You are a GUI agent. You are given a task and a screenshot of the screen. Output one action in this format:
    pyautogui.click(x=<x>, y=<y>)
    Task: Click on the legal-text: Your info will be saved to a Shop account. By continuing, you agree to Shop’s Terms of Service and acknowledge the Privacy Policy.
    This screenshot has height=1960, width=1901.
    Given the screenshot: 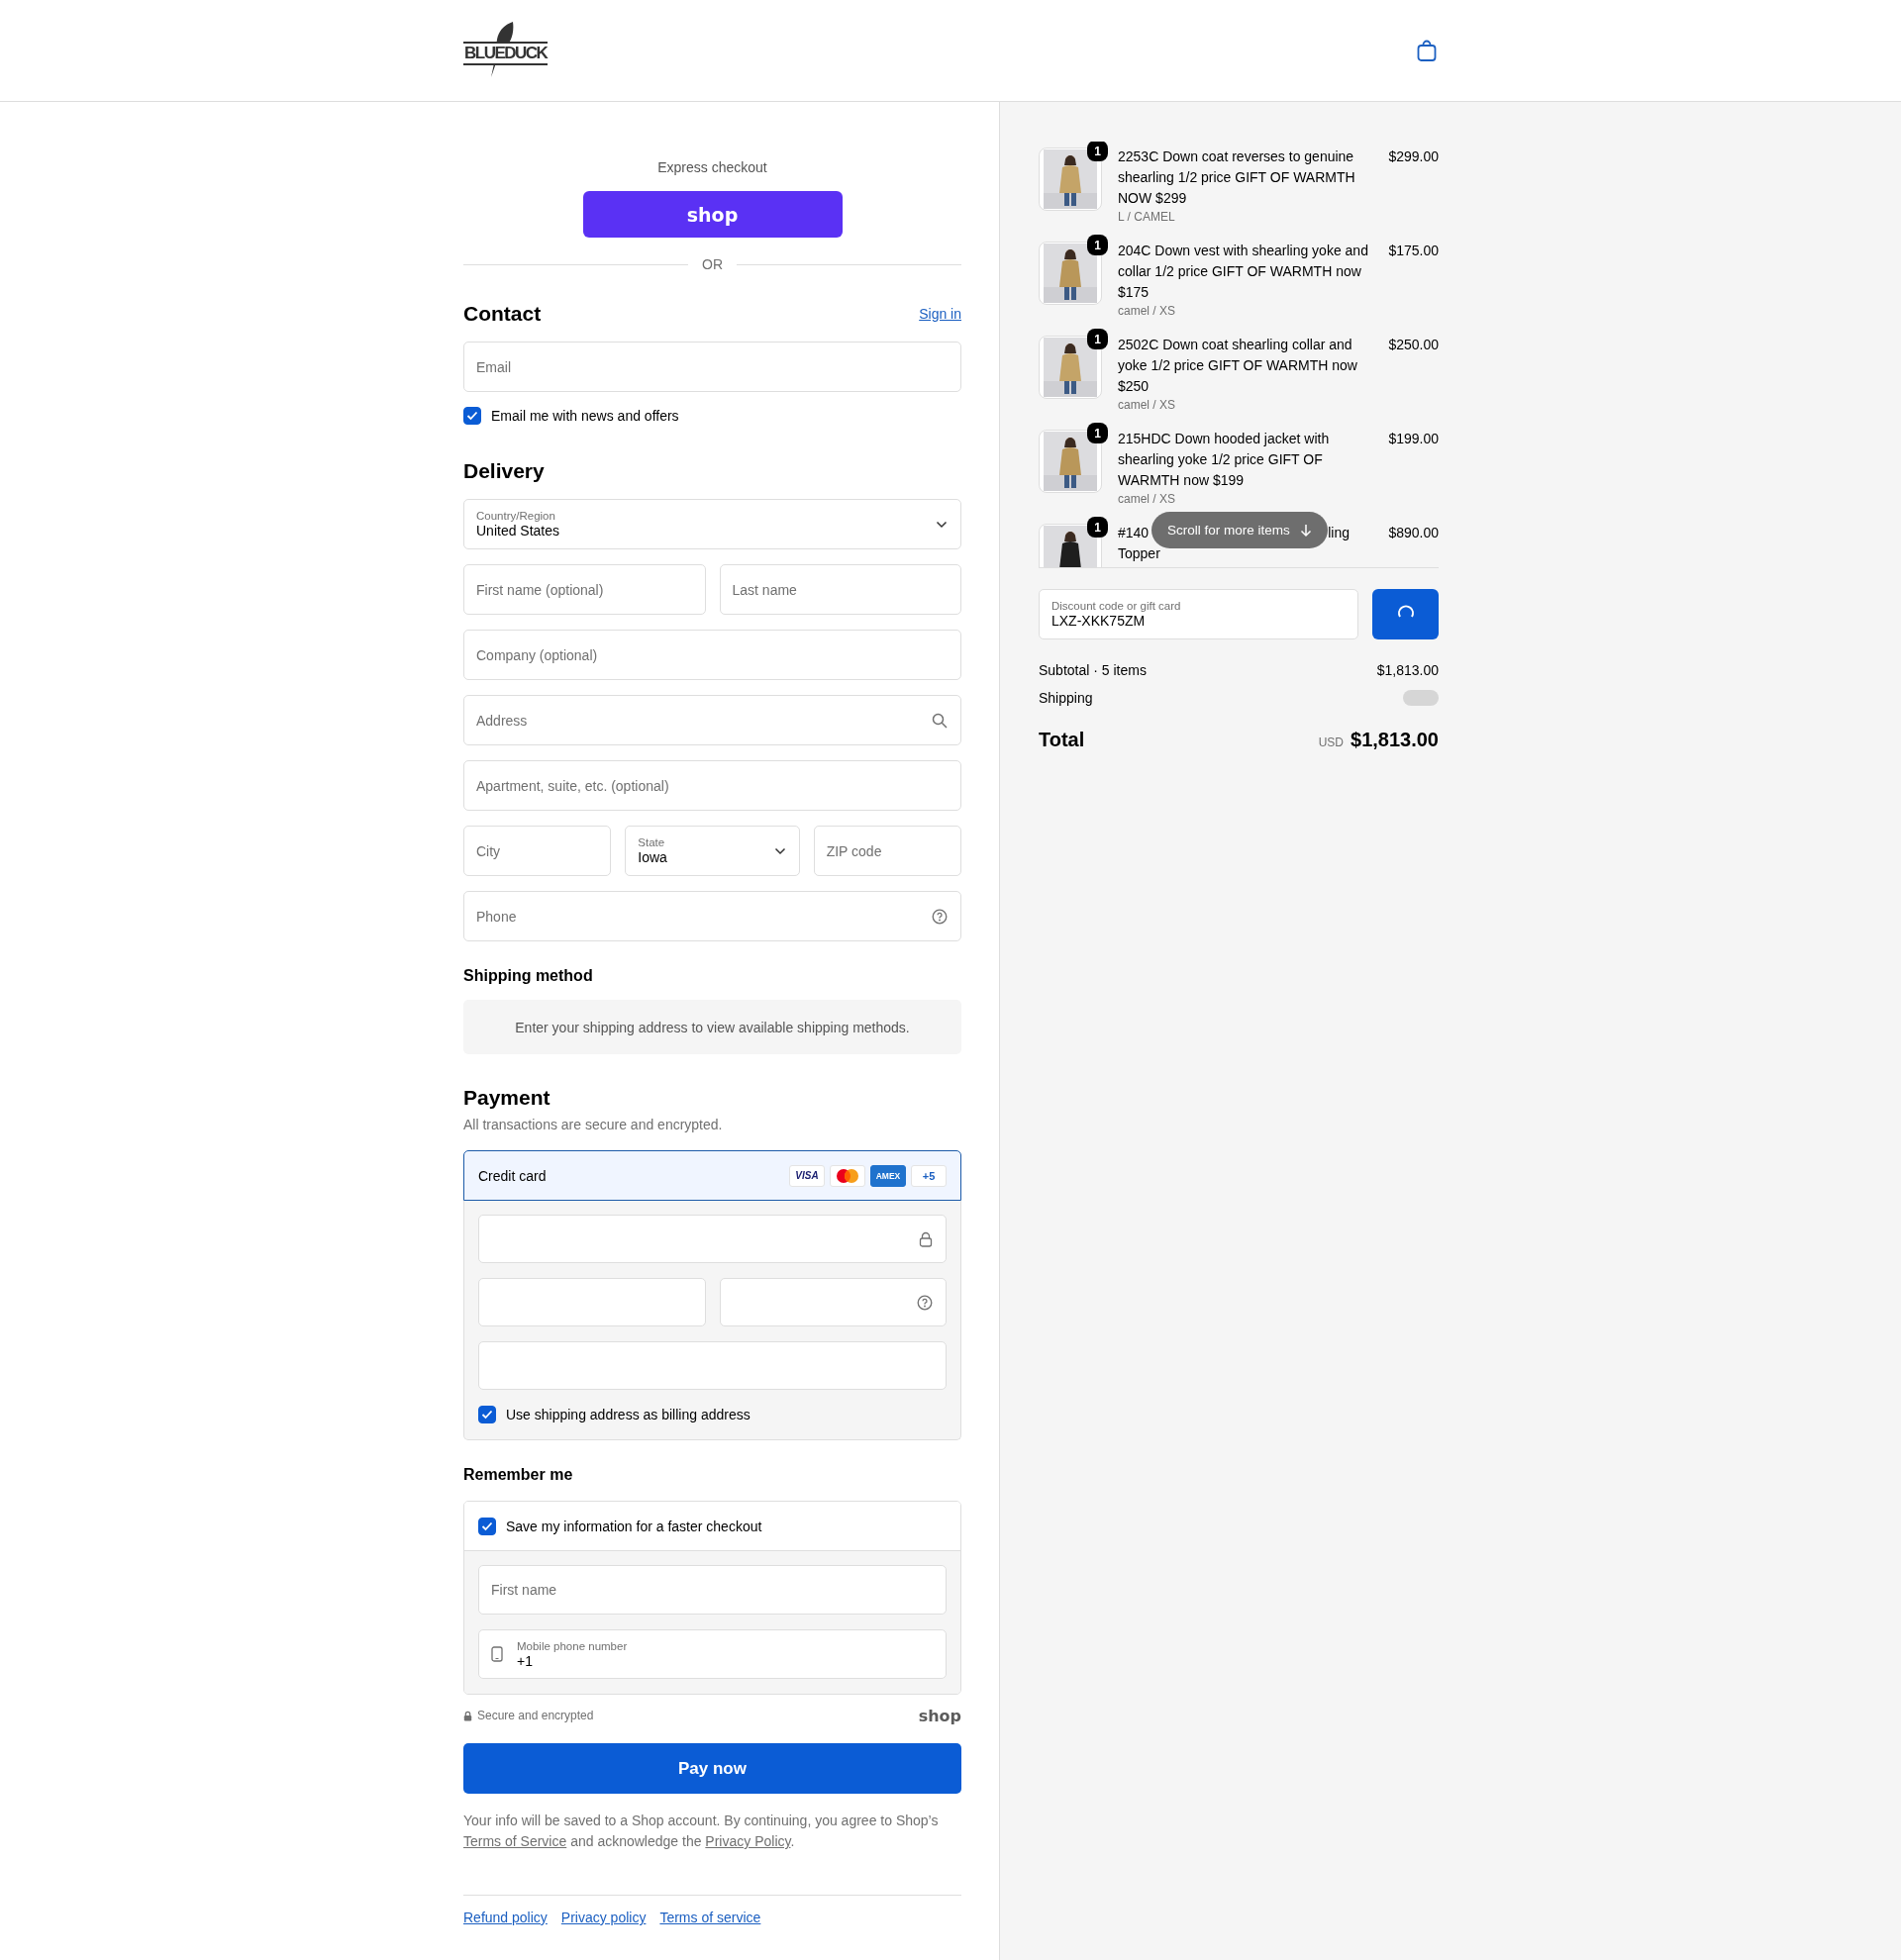 What is the action you would take?
    pyautogui.click(x=701, y=1831)
    